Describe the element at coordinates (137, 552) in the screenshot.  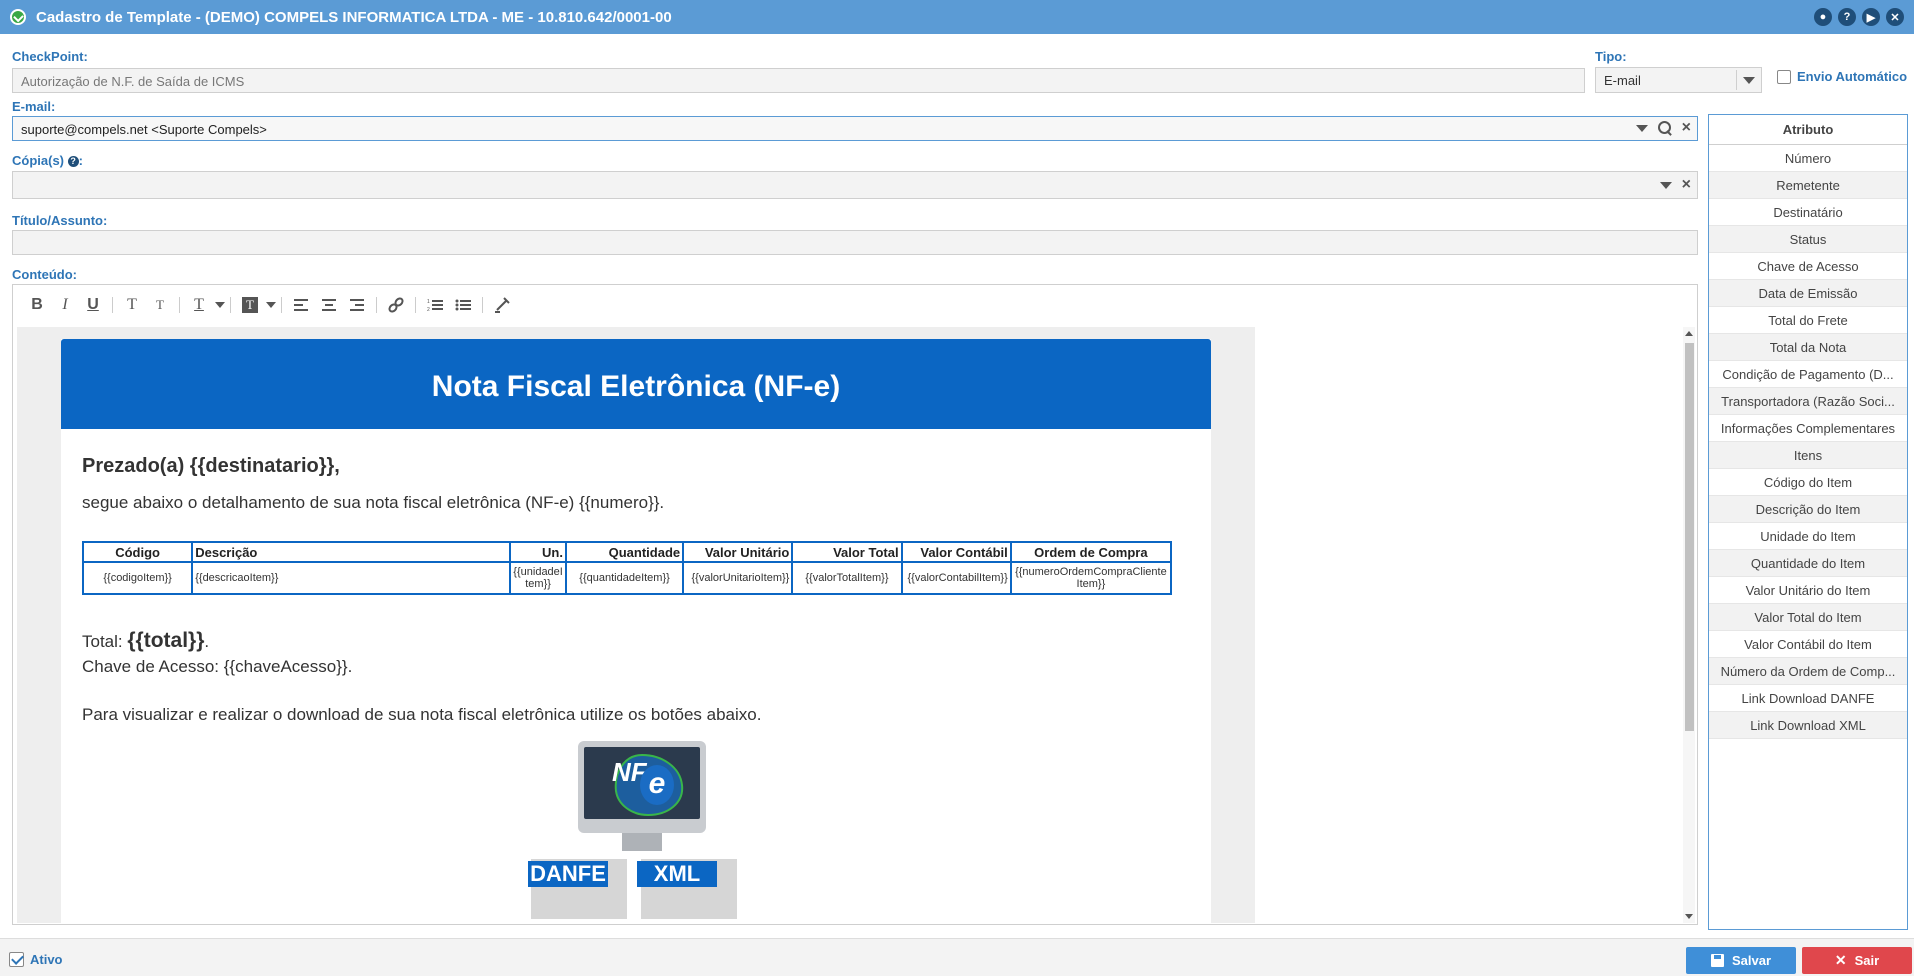
I see `table-header: Código` at that location.